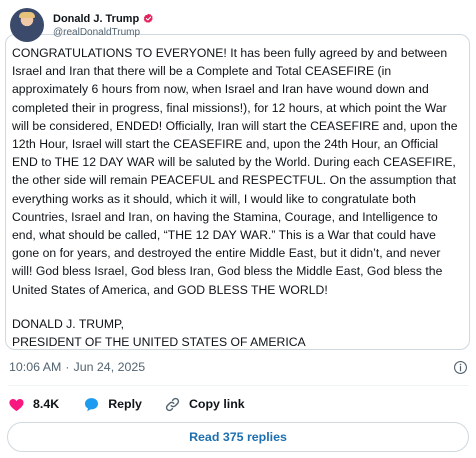 The height and width of the screenshot is (458, 476). I want to click on tweet-time: 10:06 AM, so click(35, 367).